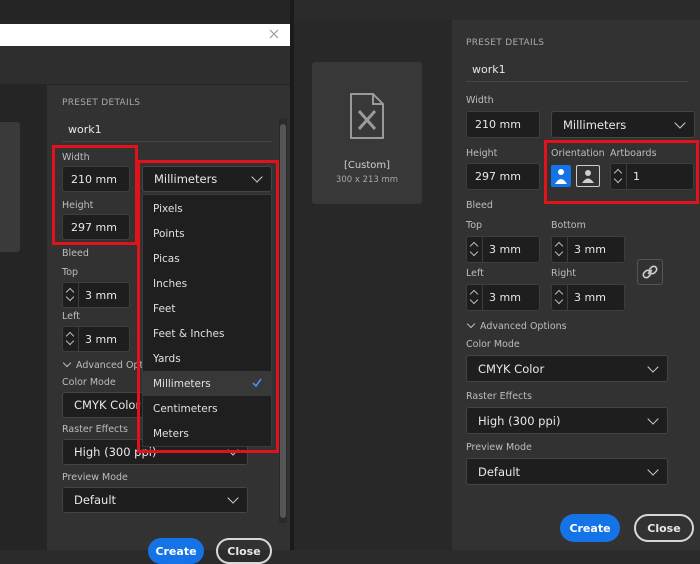 Image resolution: width=700 pixels, height=564 pixels. I want to click on bleed-right-stepper: 3 mm, so click(588, 297).